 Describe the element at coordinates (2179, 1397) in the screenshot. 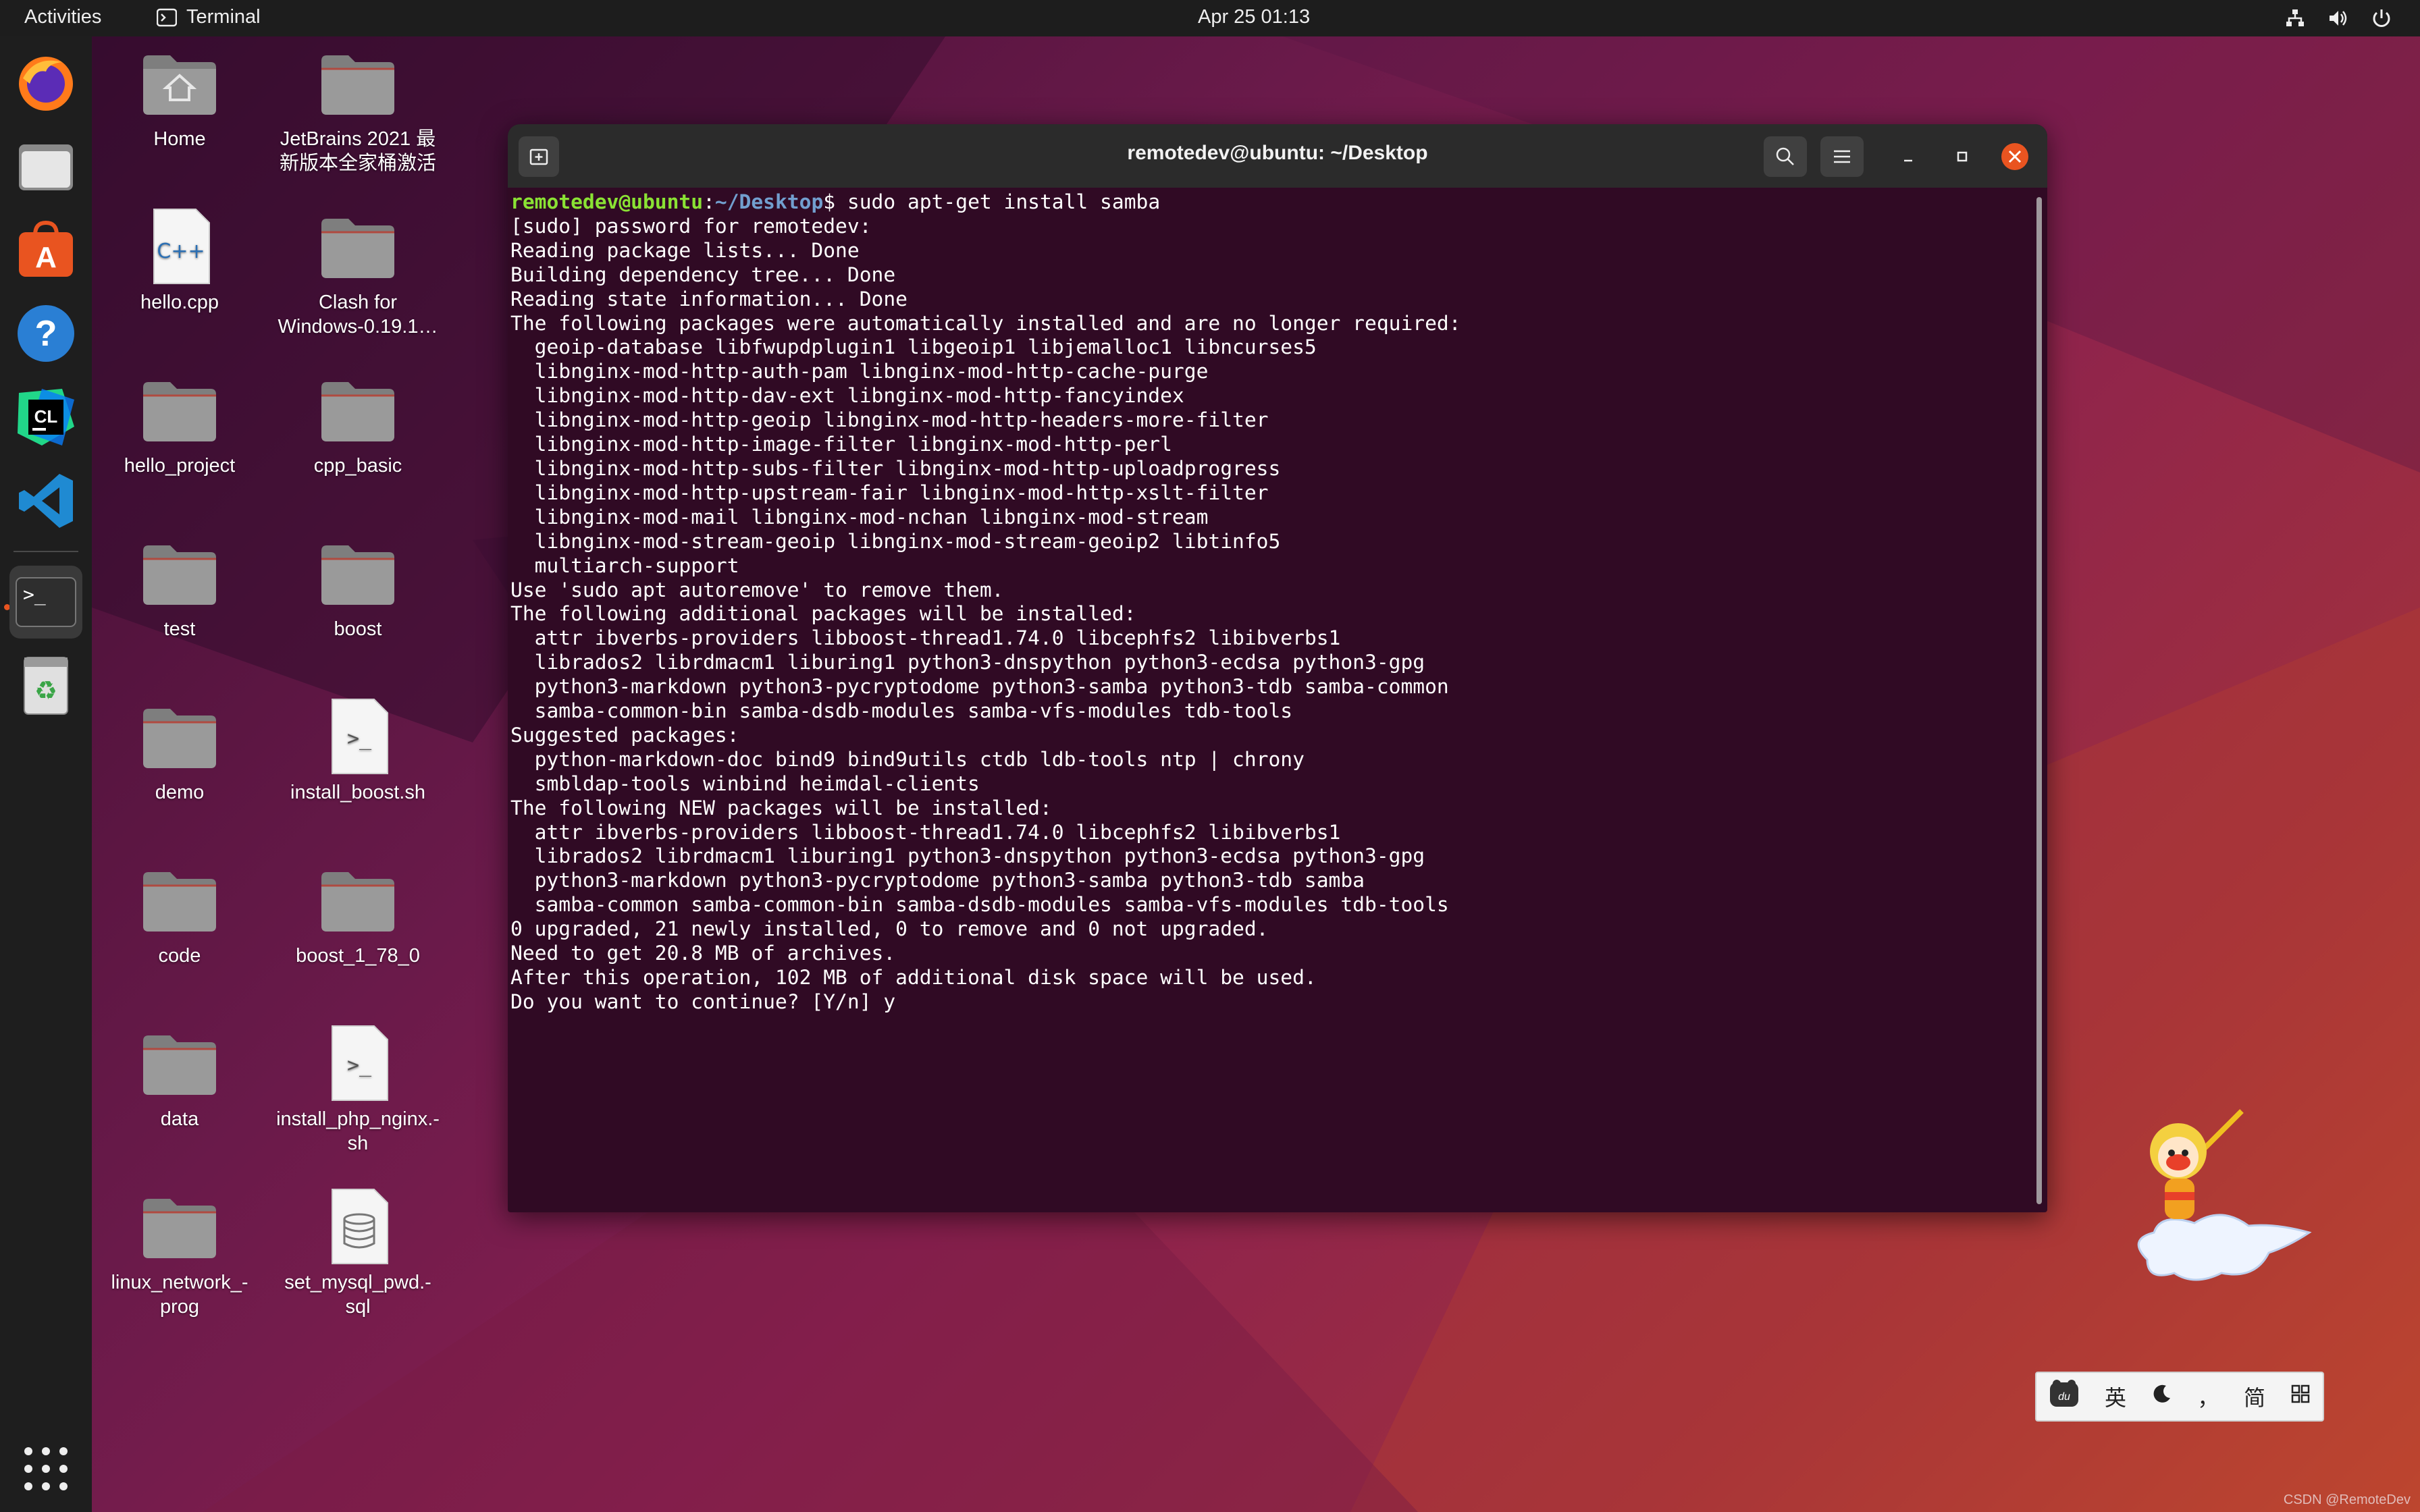

I see `input-method-bar: du 英 ， 简` at that location.